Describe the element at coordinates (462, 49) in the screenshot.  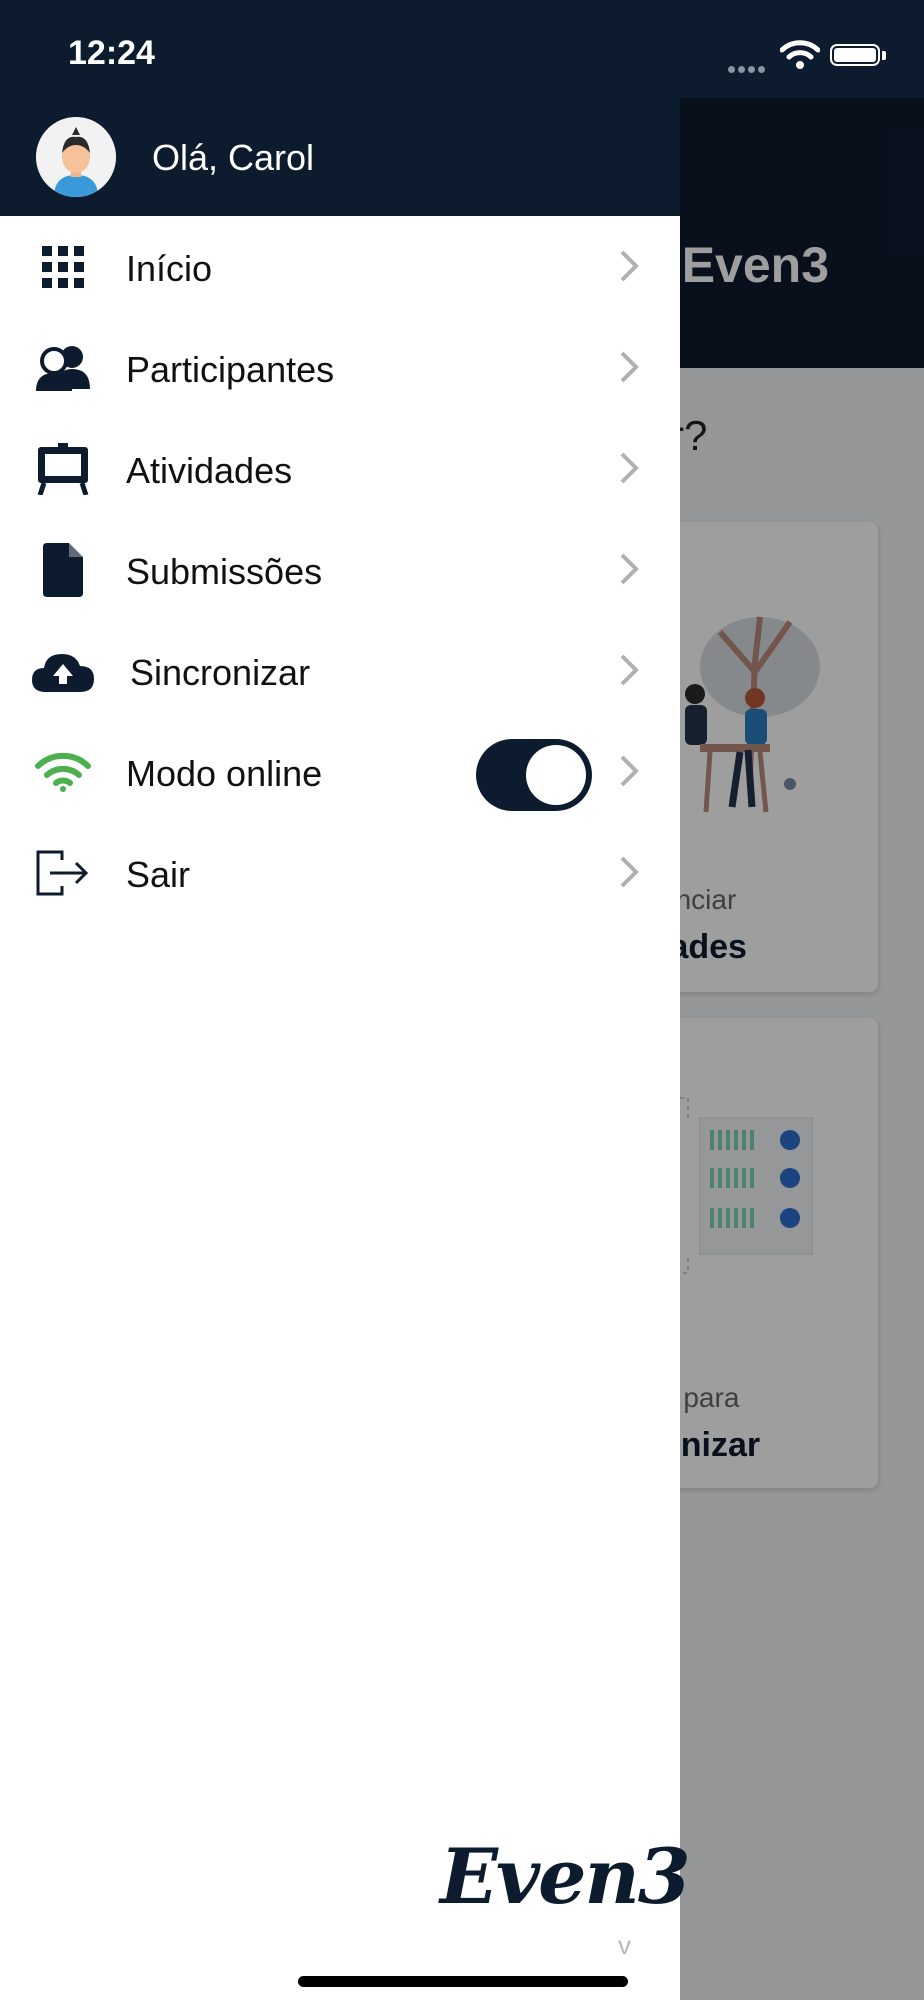
I see `status-bar: 12:24` at that location.